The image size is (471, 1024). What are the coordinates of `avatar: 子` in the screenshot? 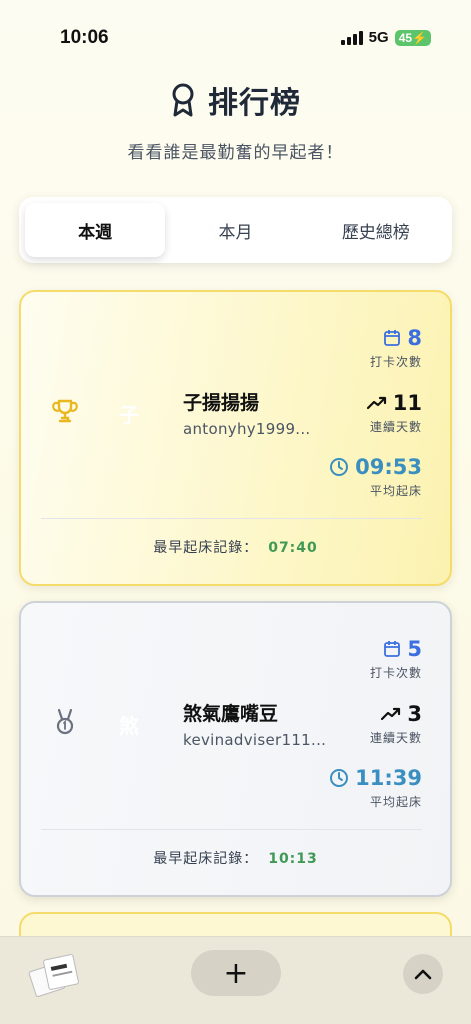 It's located at (129, 415).